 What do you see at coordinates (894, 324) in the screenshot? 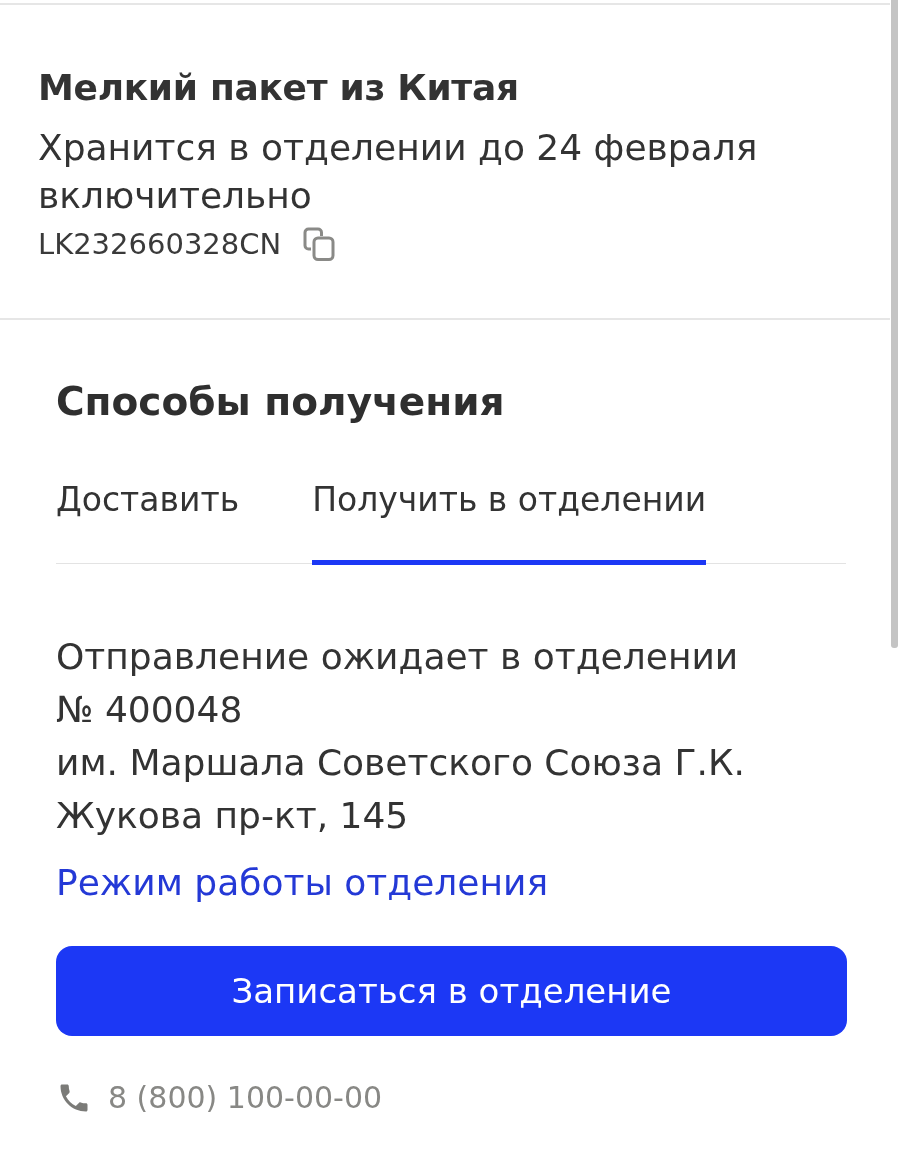
I see `scrollbar-thumb` at bounding box center [894, 324].